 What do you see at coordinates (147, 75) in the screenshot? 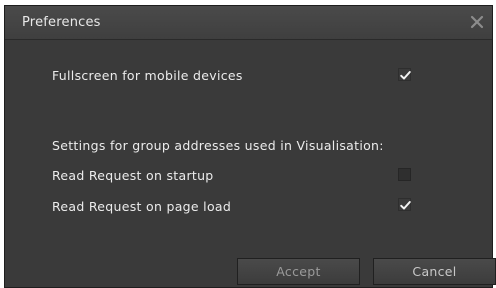
I see `fullscreen-label: Fullscreen for mobile devices` at bounding box center [147, 75].